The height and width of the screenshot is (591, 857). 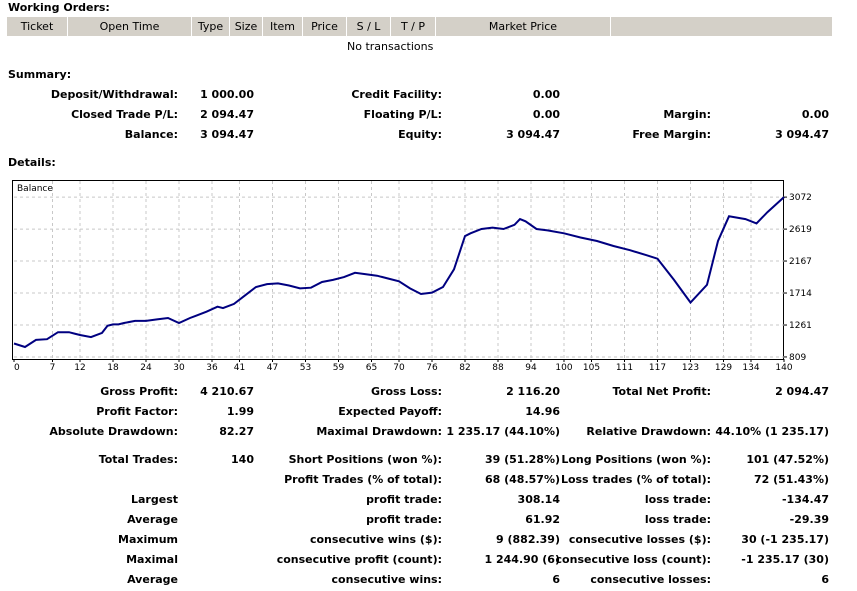 I want to click on y-tick-label: 2167, so click(x=800, y=262).